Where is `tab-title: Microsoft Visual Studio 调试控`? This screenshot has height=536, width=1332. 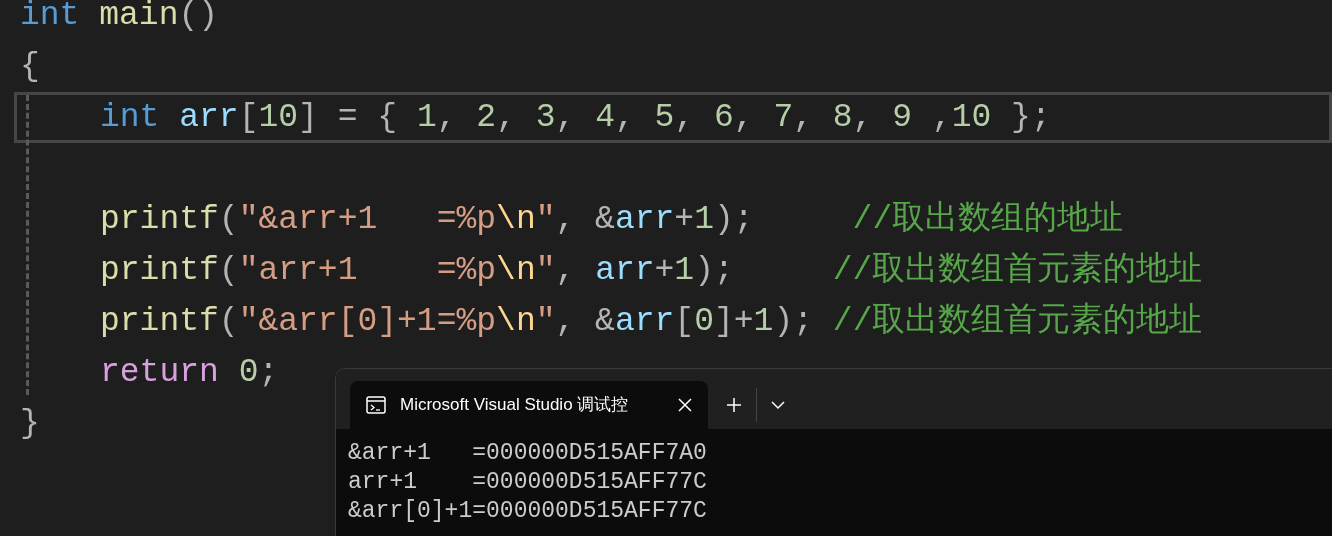
tab-title: Microsoft Visual Studio 调试控 is located at coordinates (515, 405).